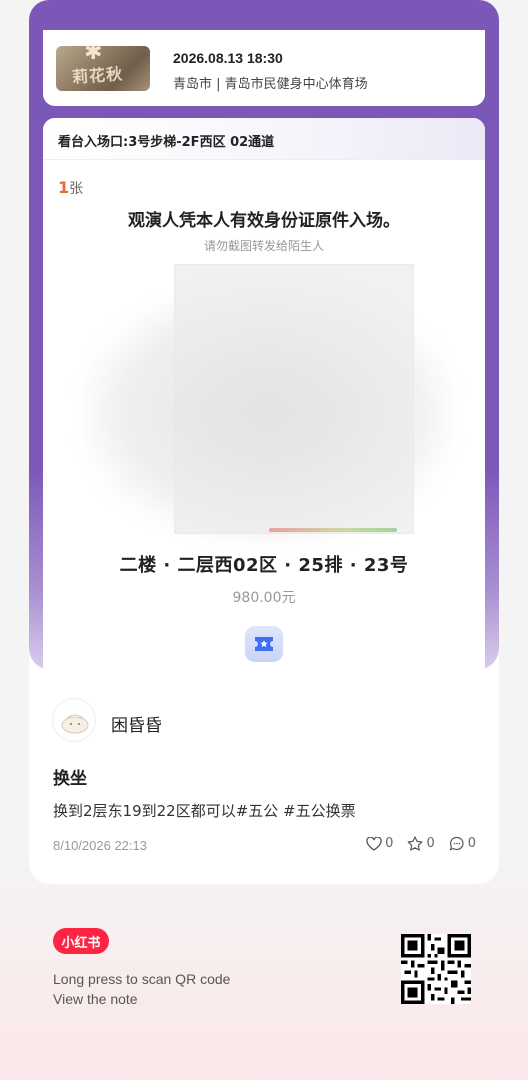 The height and width of the screenshot is (1080, 528). I want to click on scan-hint: Long press to scan QR code, so click(142, 979).